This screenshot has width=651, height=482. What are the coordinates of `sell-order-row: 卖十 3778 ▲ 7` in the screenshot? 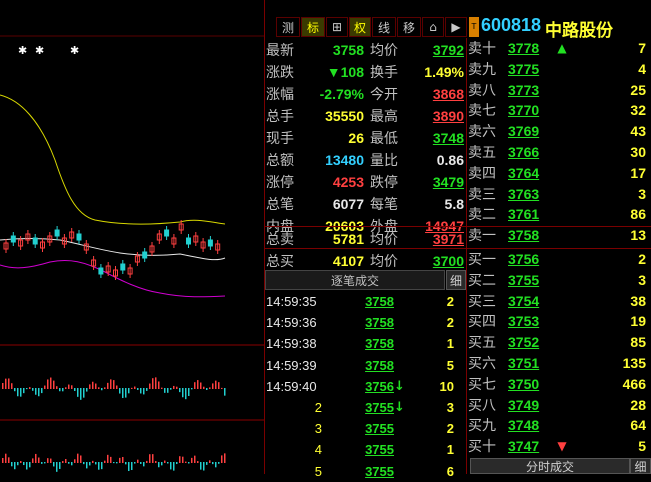 It's located at (559, 48).